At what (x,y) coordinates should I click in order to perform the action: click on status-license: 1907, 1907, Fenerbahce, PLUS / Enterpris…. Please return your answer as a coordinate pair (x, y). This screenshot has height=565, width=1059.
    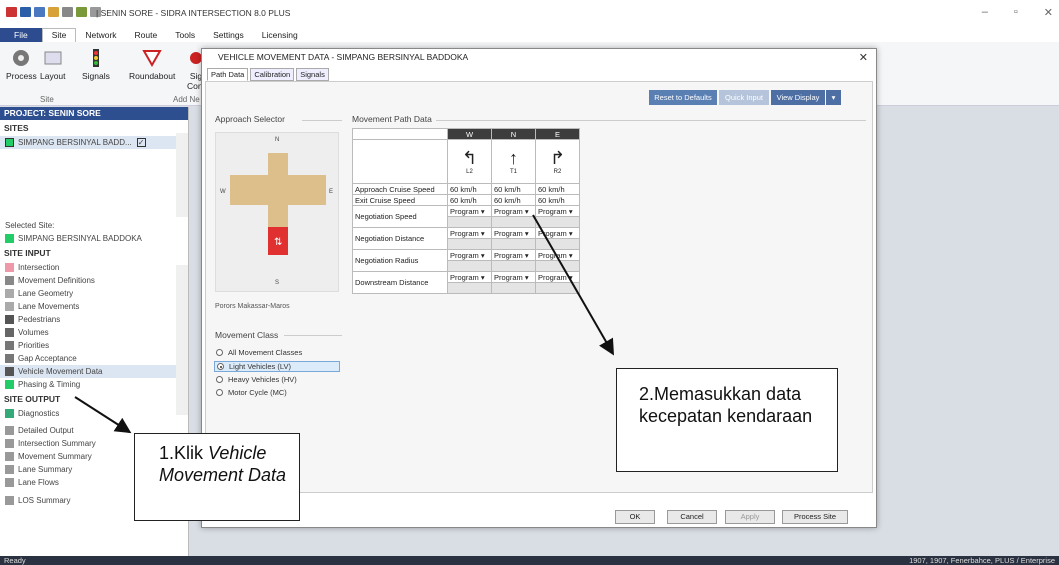
    Looking at the image, I should click on (982, 560).